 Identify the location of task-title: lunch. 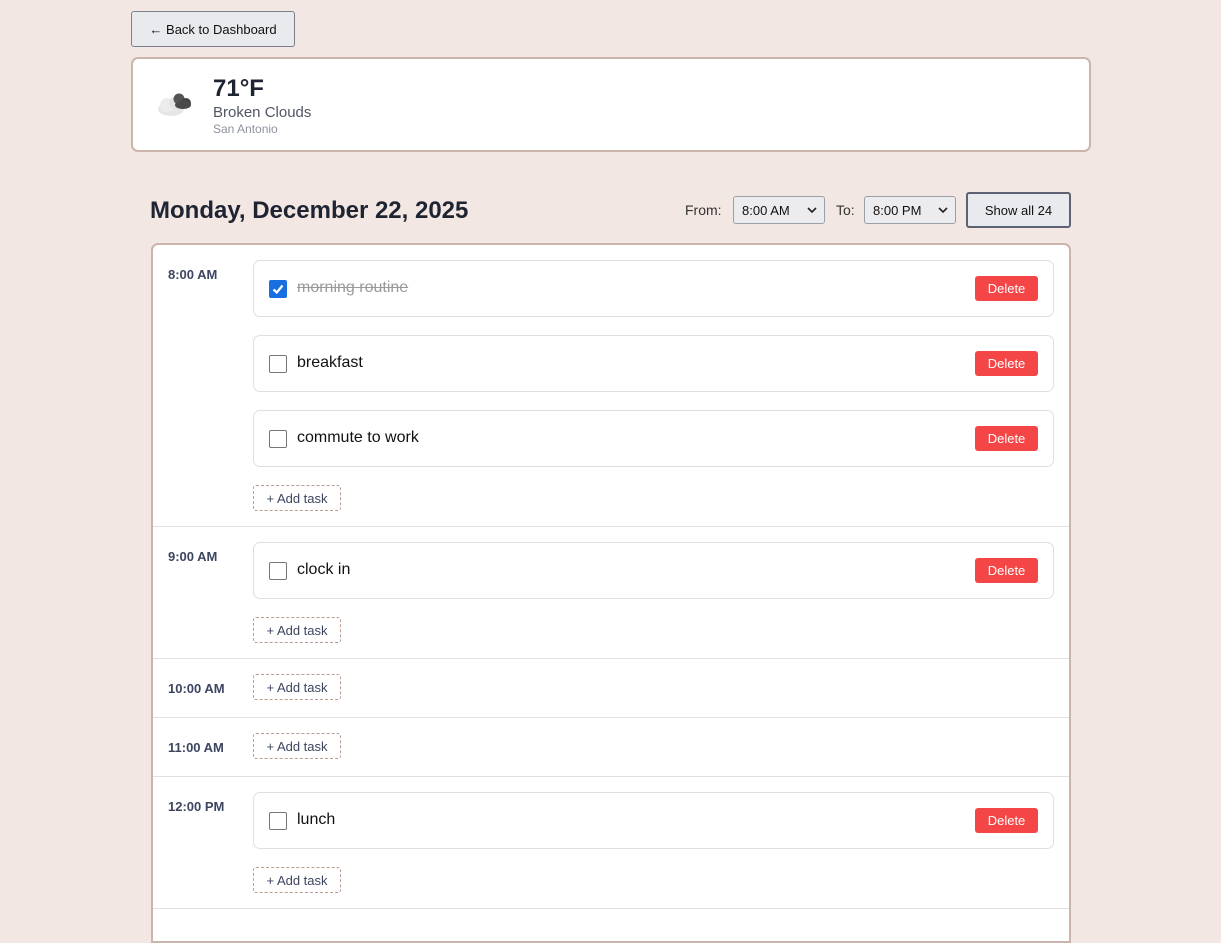
(316, 819).